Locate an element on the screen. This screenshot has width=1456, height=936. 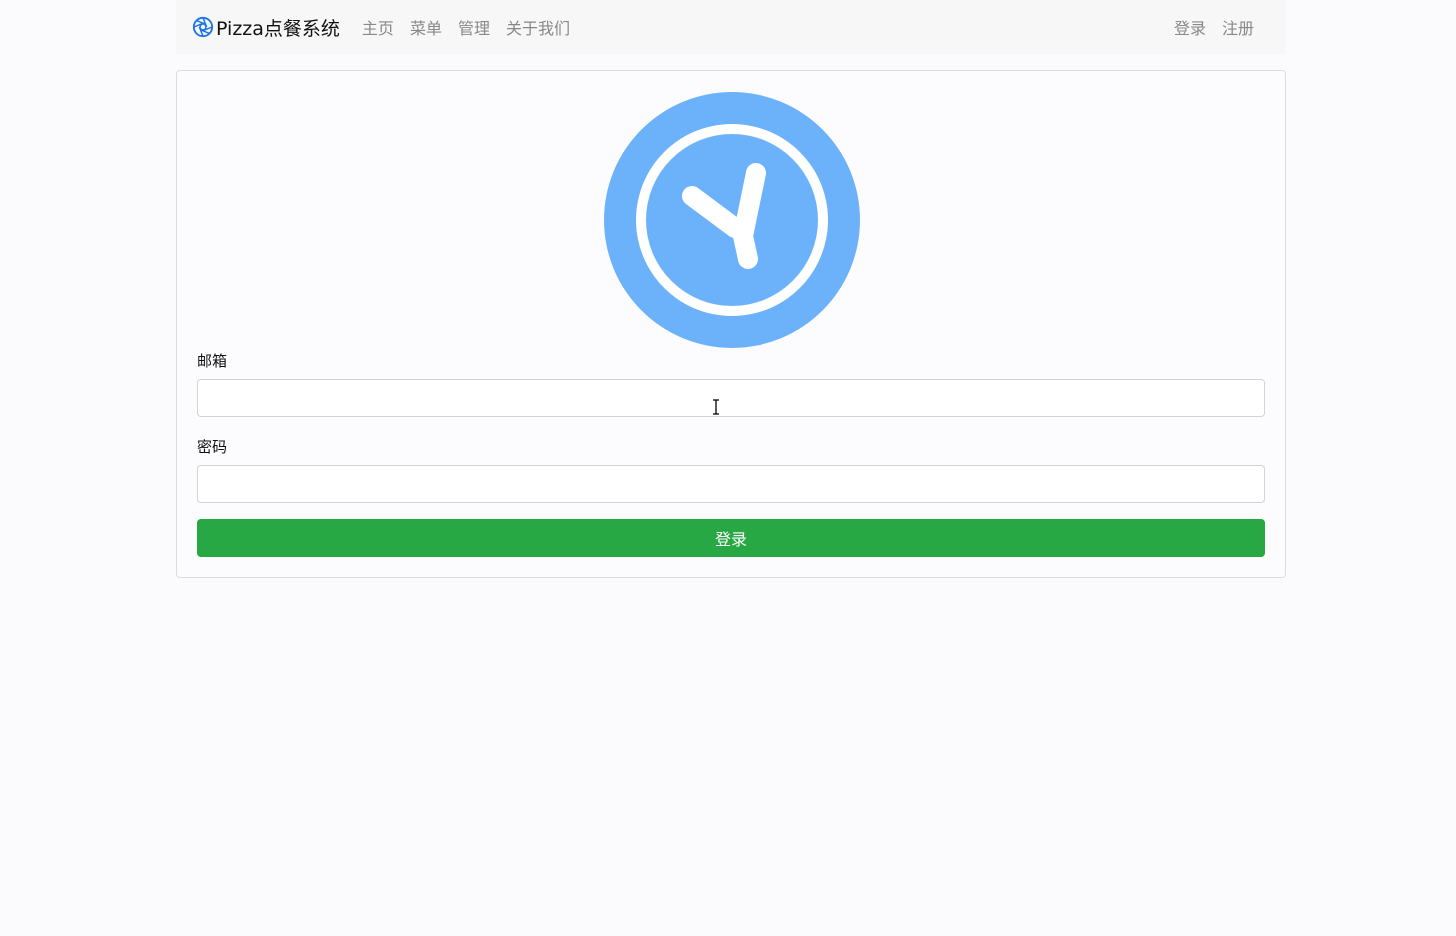
clock-logo-icon is located at coordinates (732, 220).